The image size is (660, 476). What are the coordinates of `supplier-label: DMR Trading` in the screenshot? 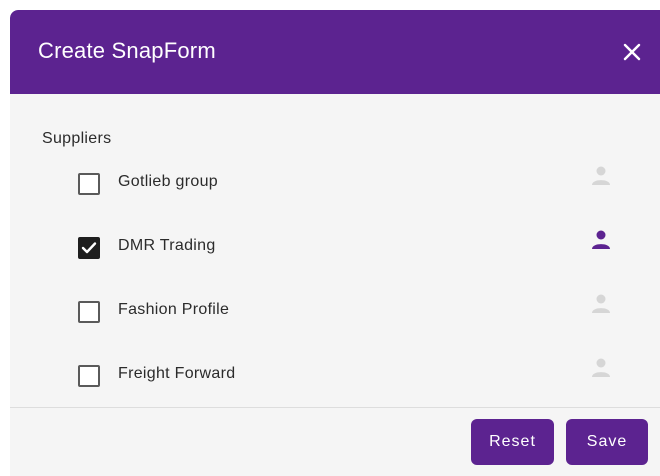 It's located at (167, 245).